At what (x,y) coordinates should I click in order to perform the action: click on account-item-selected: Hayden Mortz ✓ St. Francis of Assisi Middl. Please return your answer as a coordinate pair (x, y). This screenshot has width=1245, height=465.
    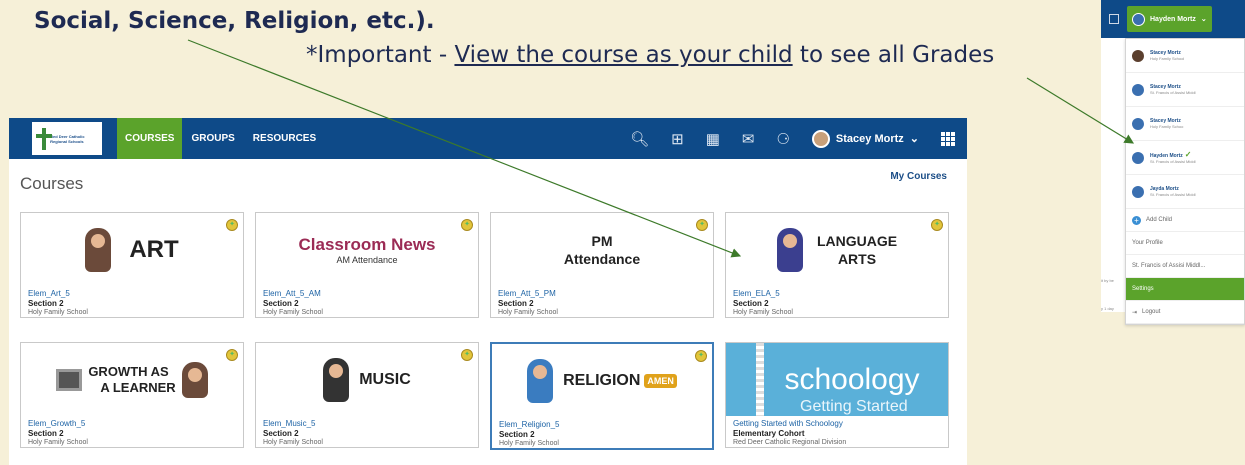
    Looking at the image, I should click on (1185, 158).